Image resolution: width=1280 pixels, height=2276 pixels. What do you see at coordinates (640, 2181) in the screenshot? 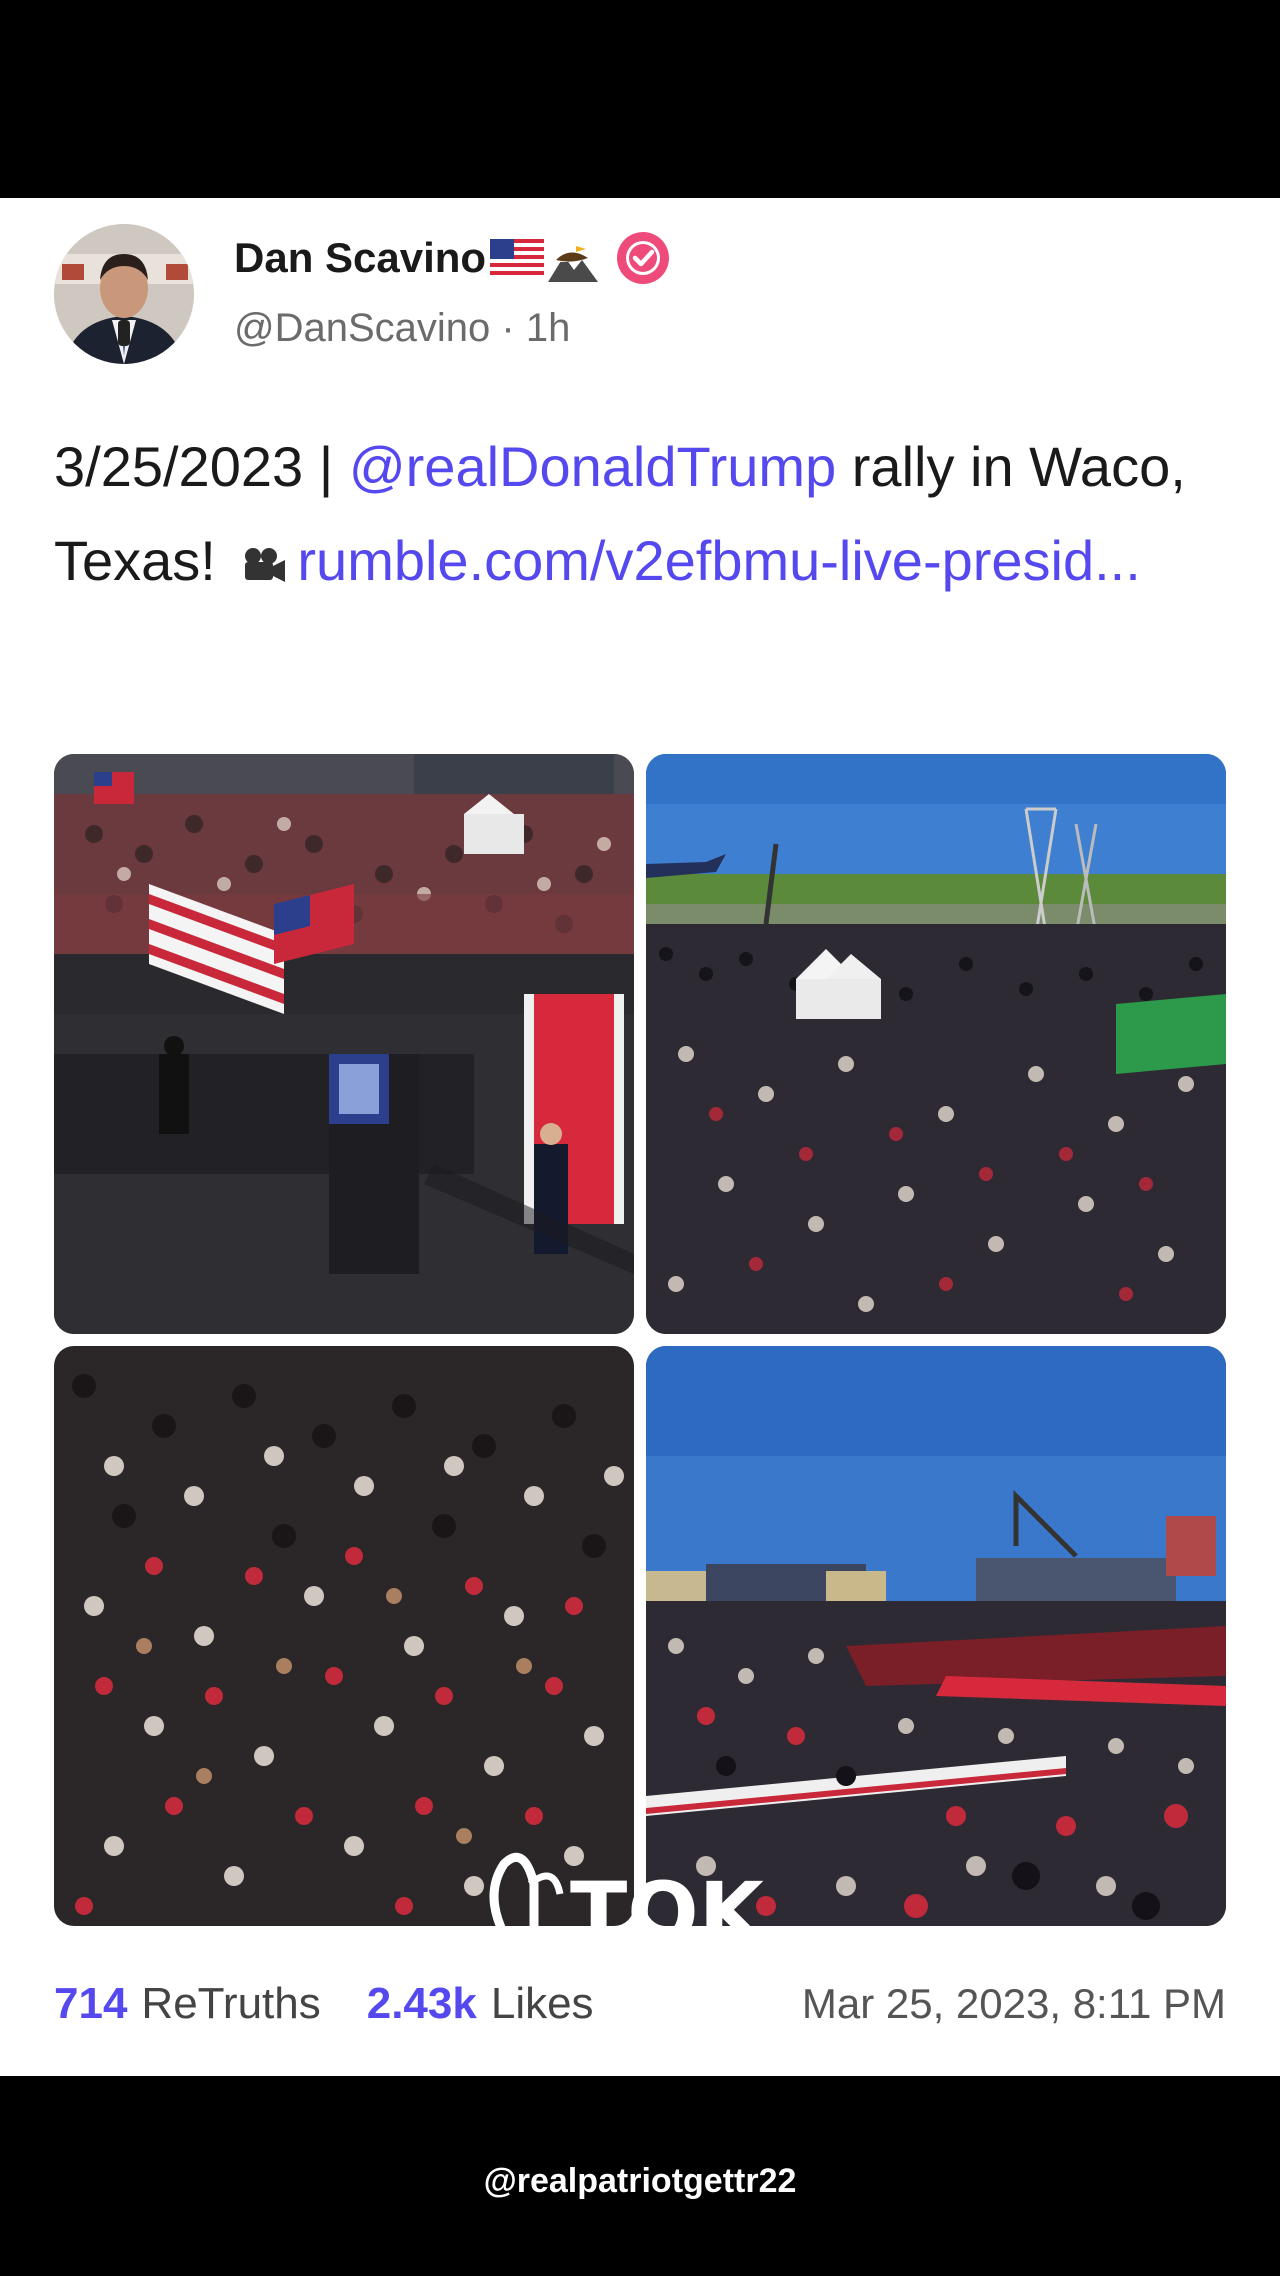
I see `watermark-handle: @realpatriotgettr22` at bounding box center [640, 2181].